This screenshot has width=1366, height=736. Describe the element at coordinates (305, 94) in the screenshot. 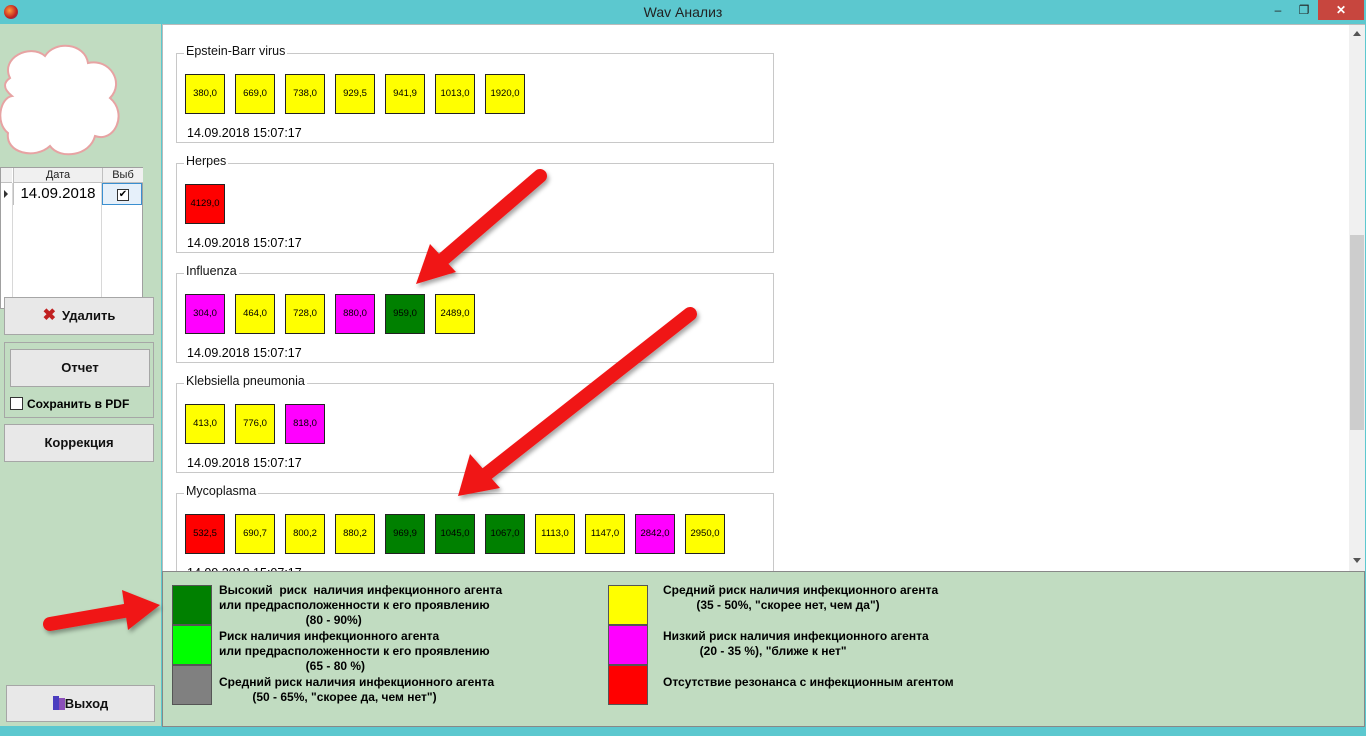

I see `frequency-box: 738,0` at that location.